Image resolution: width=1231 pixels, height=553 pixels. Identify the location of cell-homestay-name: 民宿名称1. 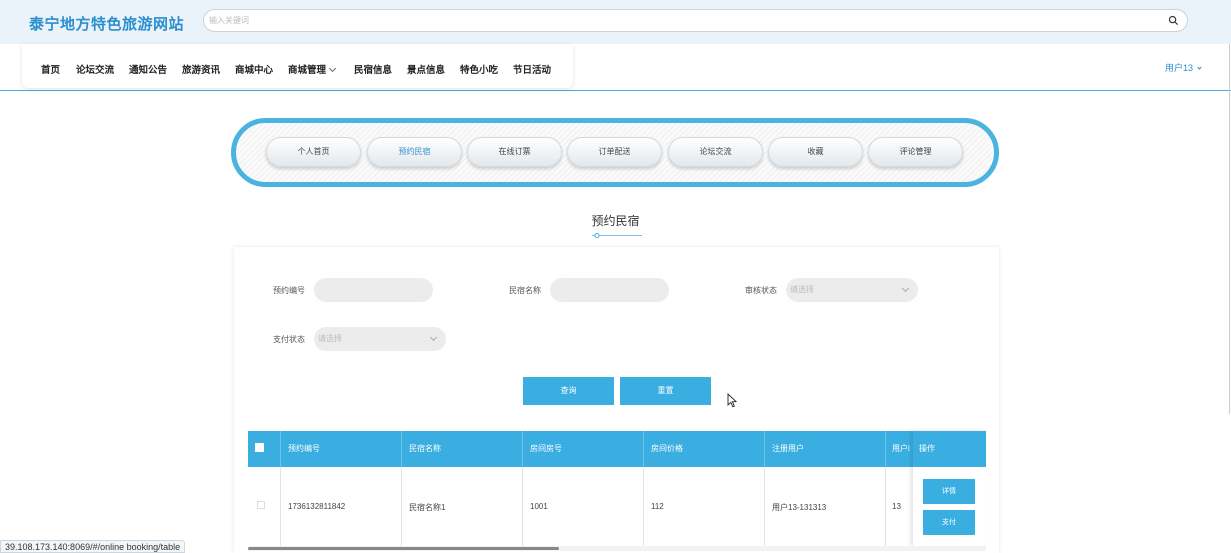
(427, 507).